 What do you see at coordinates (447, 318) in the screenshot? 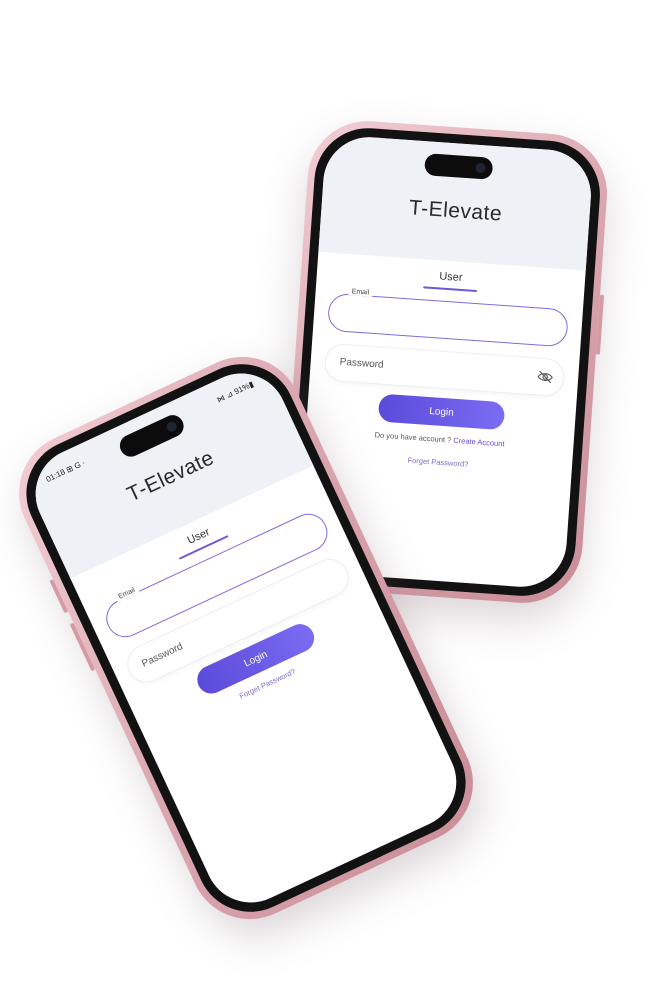
I see `email-field: Email` at bounding box center [447, 318].